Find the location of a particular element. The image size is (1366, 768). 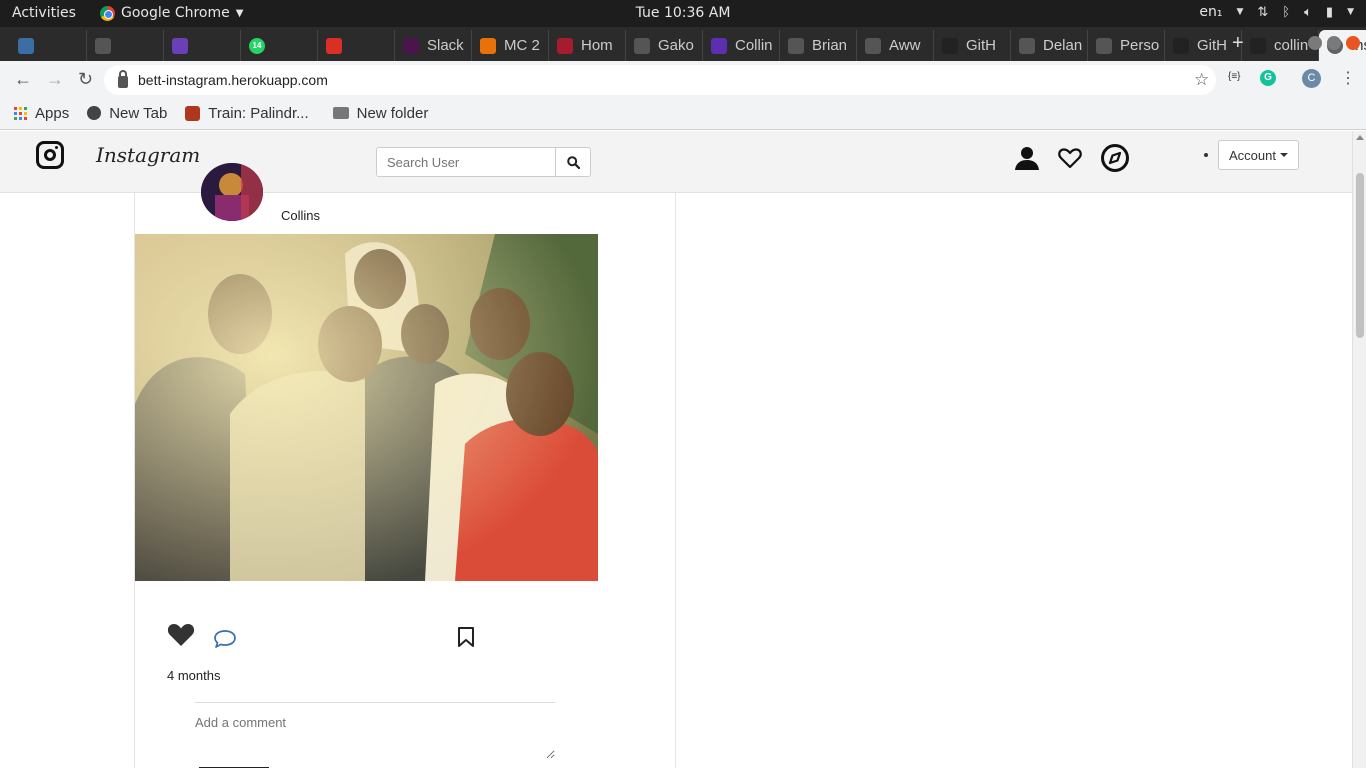

scrollbar-thumb is located at coordinates (1360, 255).